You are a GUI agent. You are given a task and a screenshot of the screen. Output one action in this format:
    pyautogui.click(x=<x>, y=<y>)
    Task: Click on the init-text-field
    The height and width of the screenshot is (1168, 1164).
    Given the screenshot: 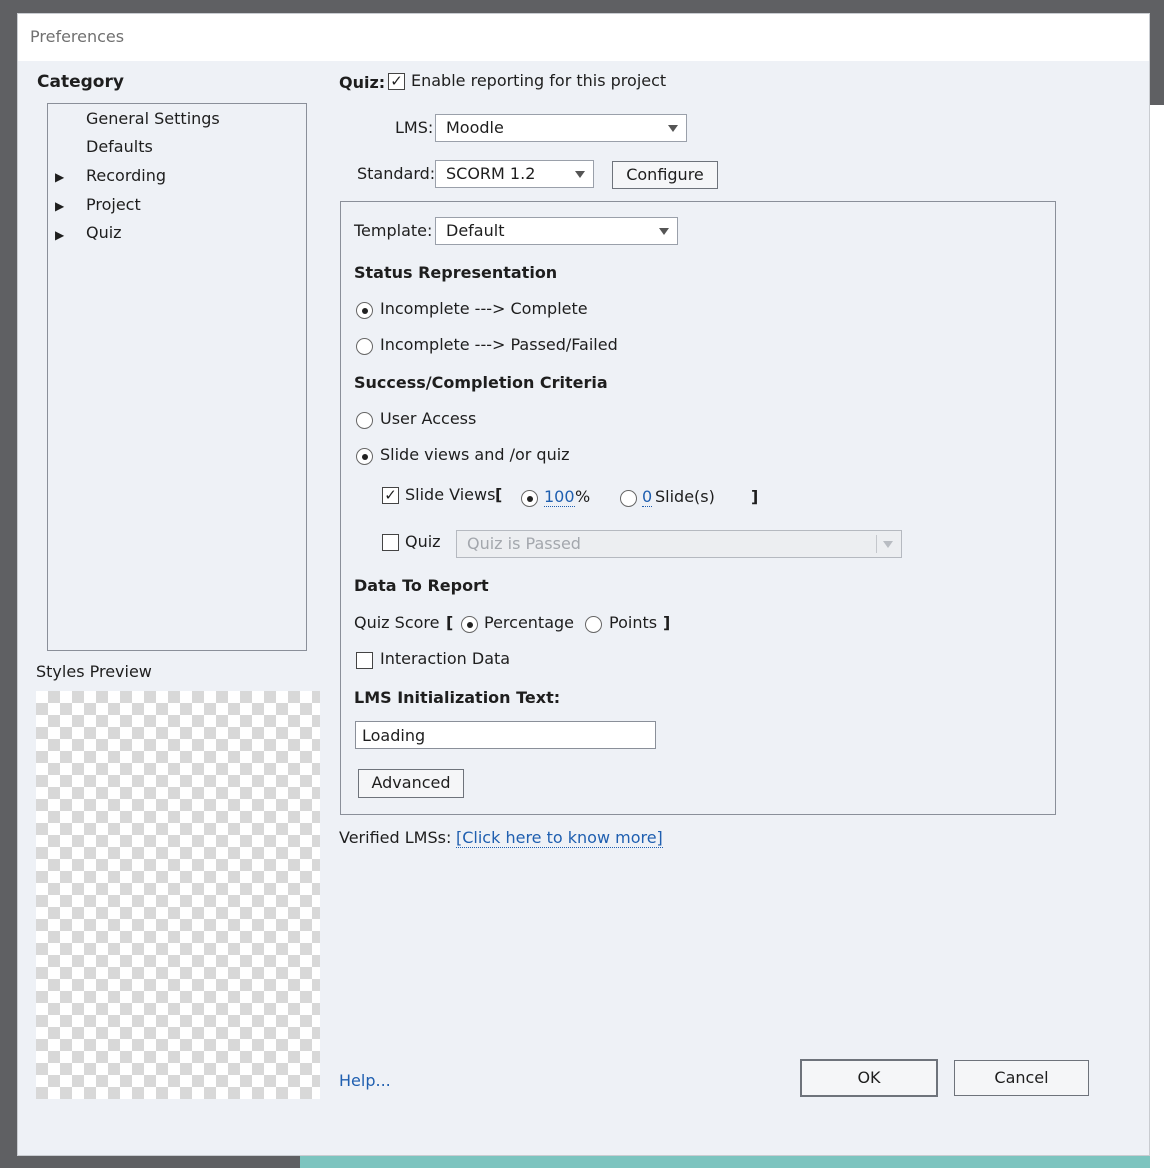 What is the action you would take?
    pyautogui.click(x=505, y=735)
    